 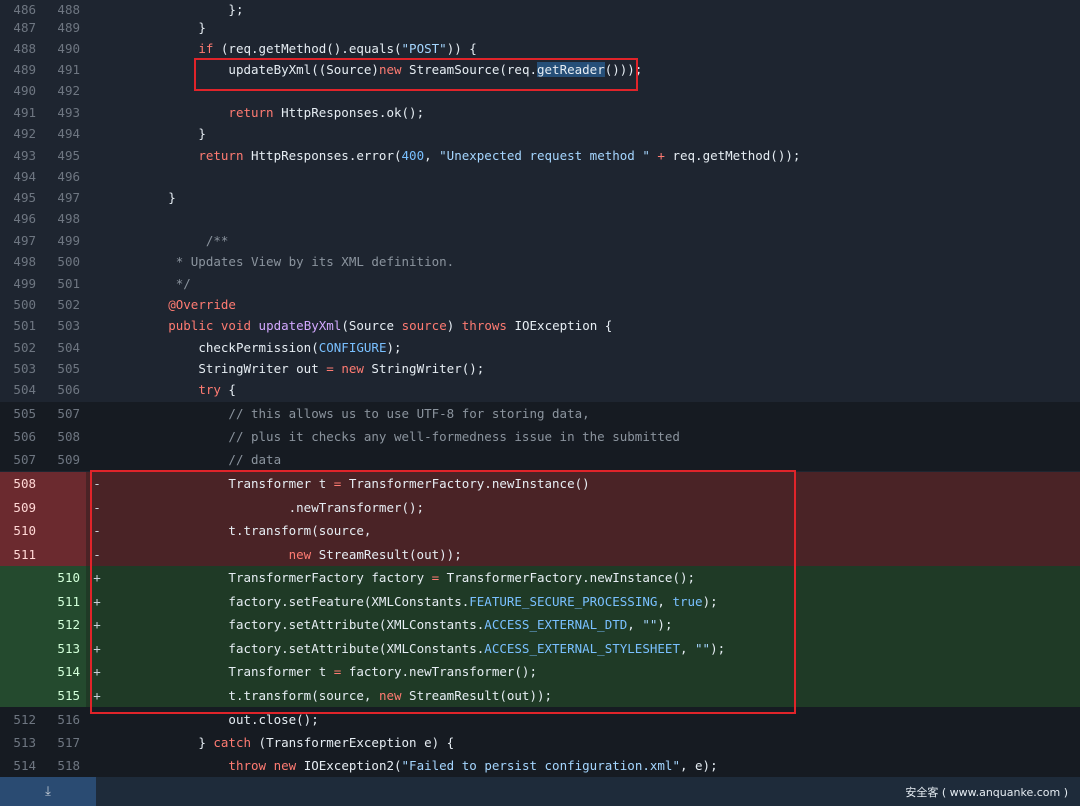 I want to click on diff-row: 496 498, so click(x=540, y=218).